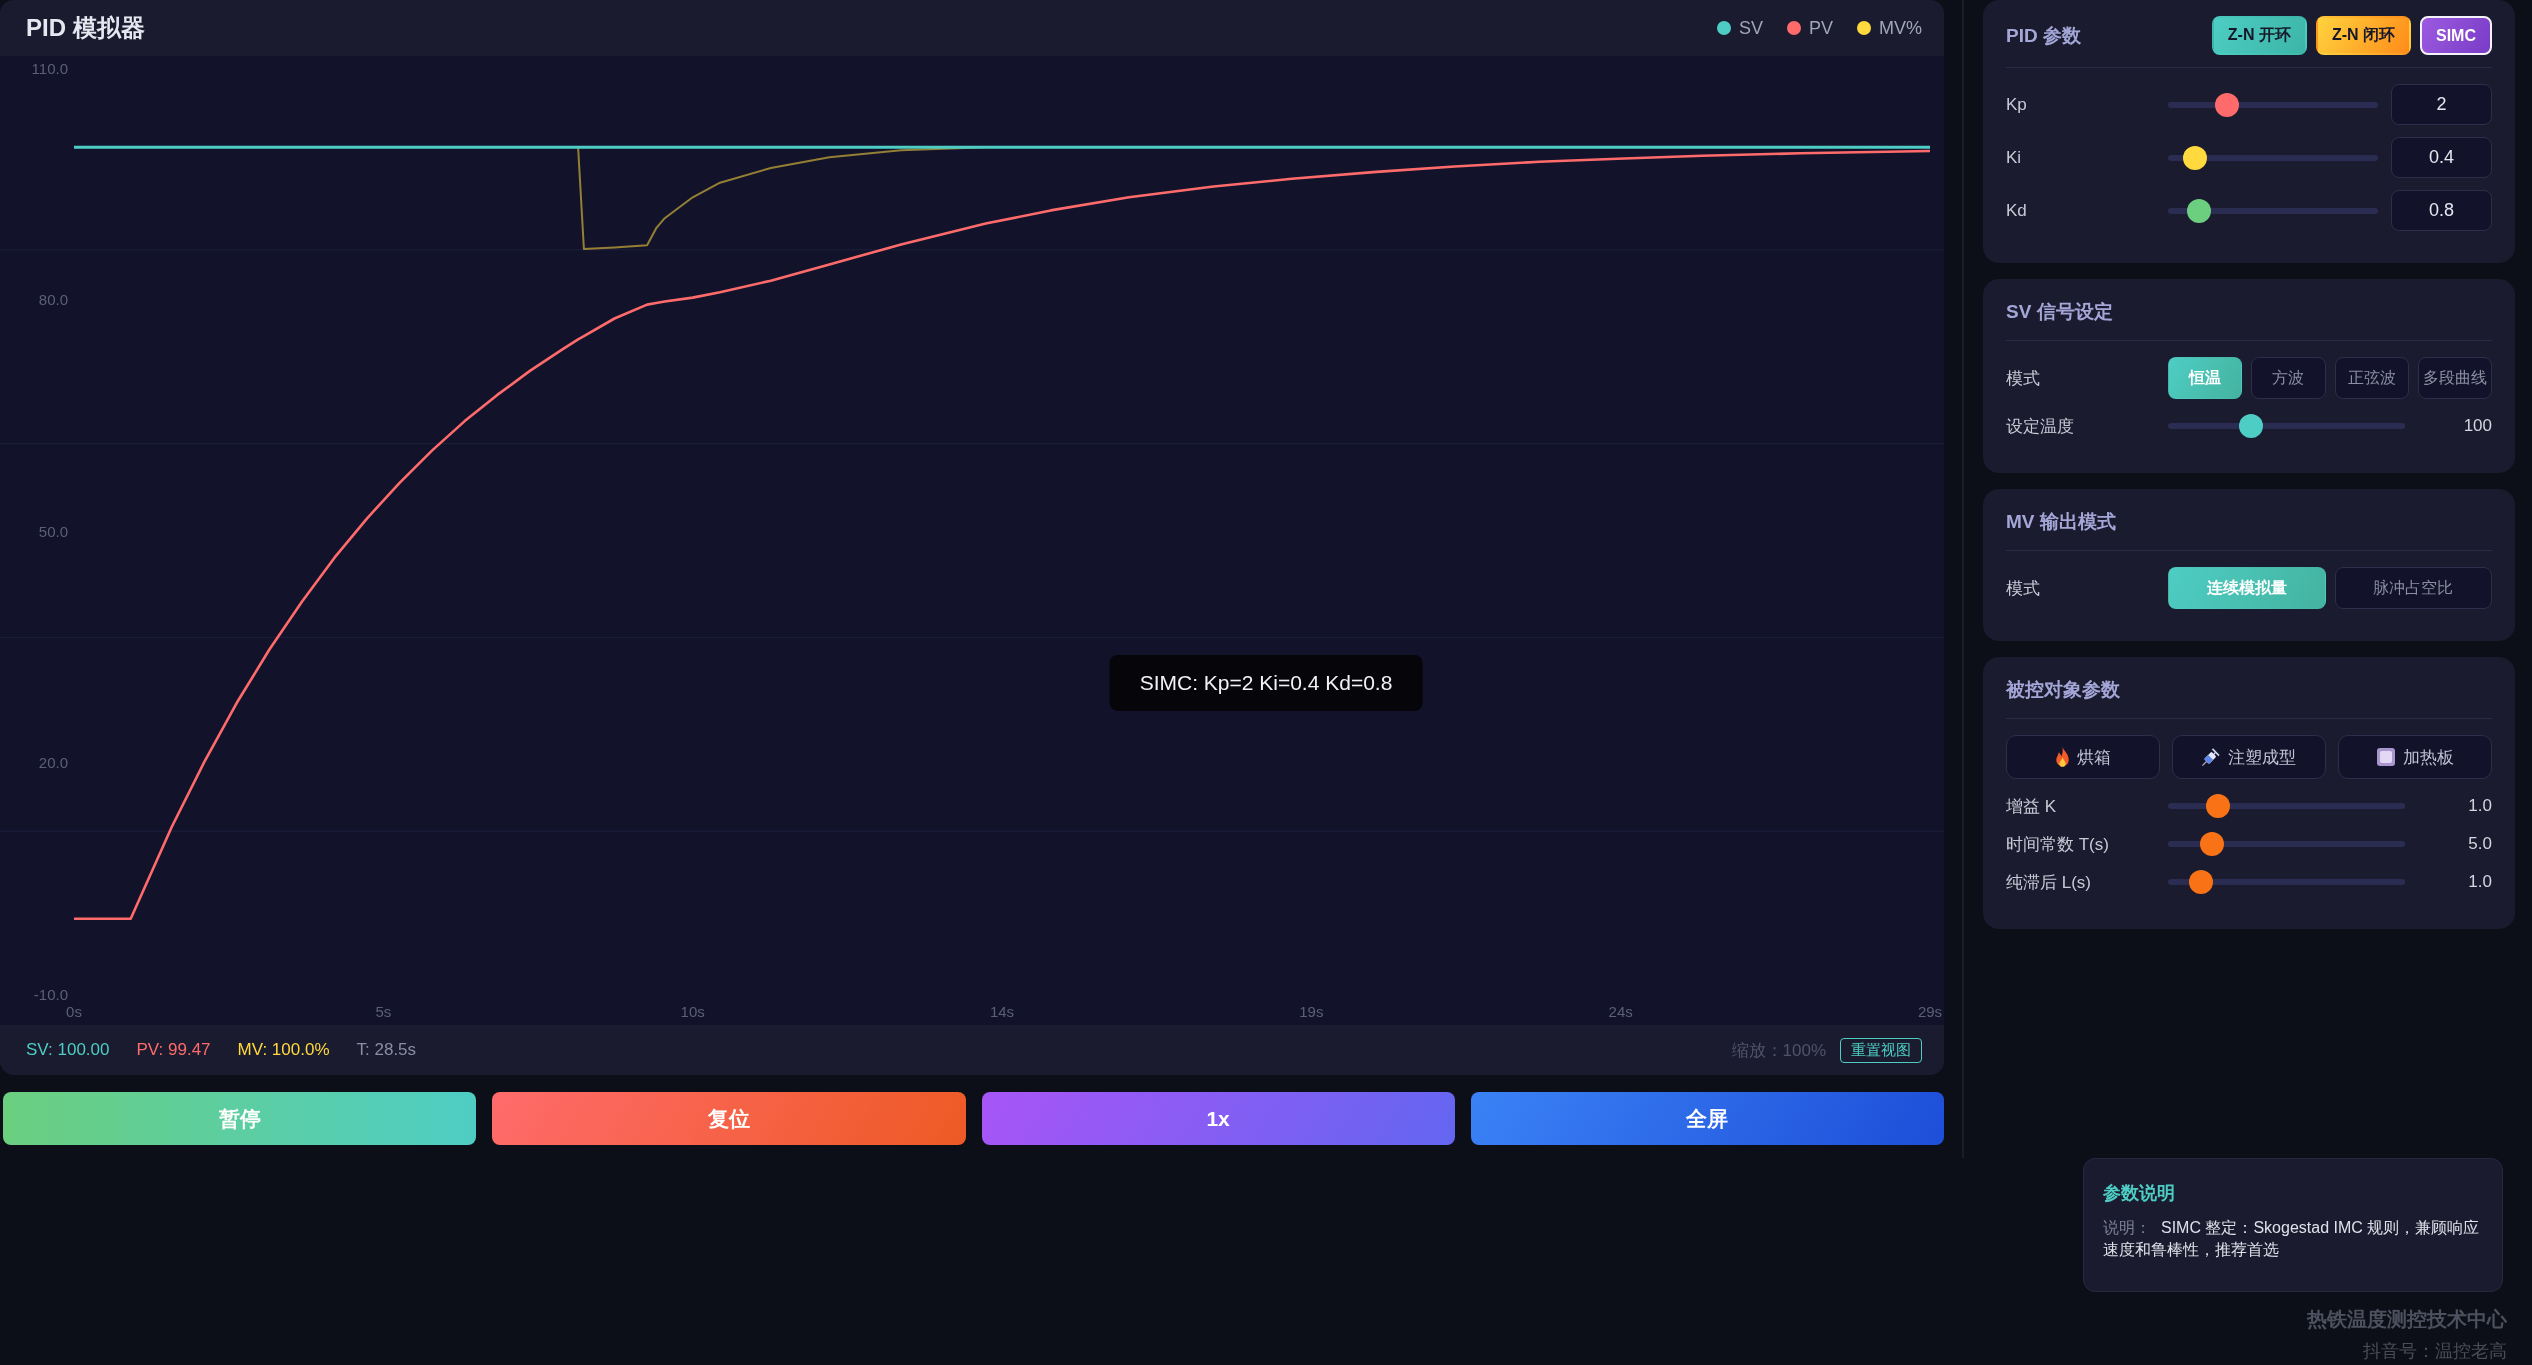 The width and height of the screenshot is (2532, 1365). What do you see at coordinates (386, 1050) in the screenshot?
I see `status-reading: T: 28.5s` at bounding box center [386, 1050].